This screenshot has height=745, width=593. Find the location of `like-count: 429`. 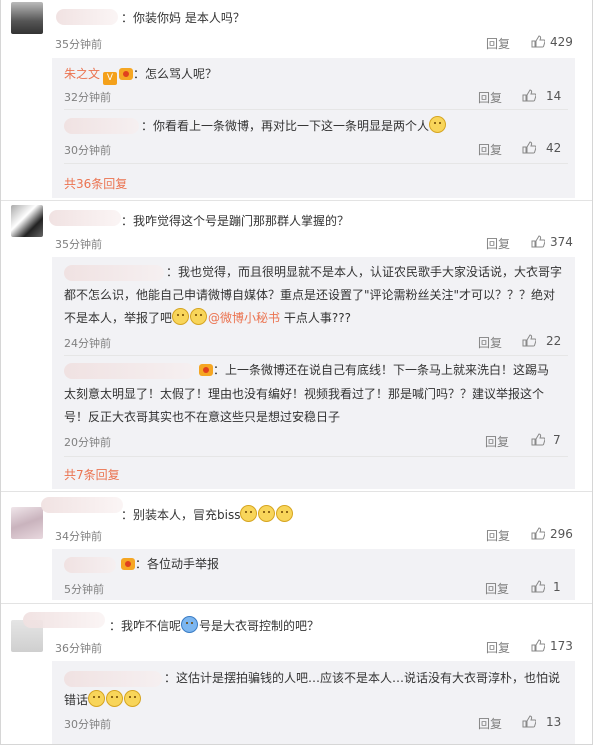

like-count: 429 is located at coordinates (561, 42).